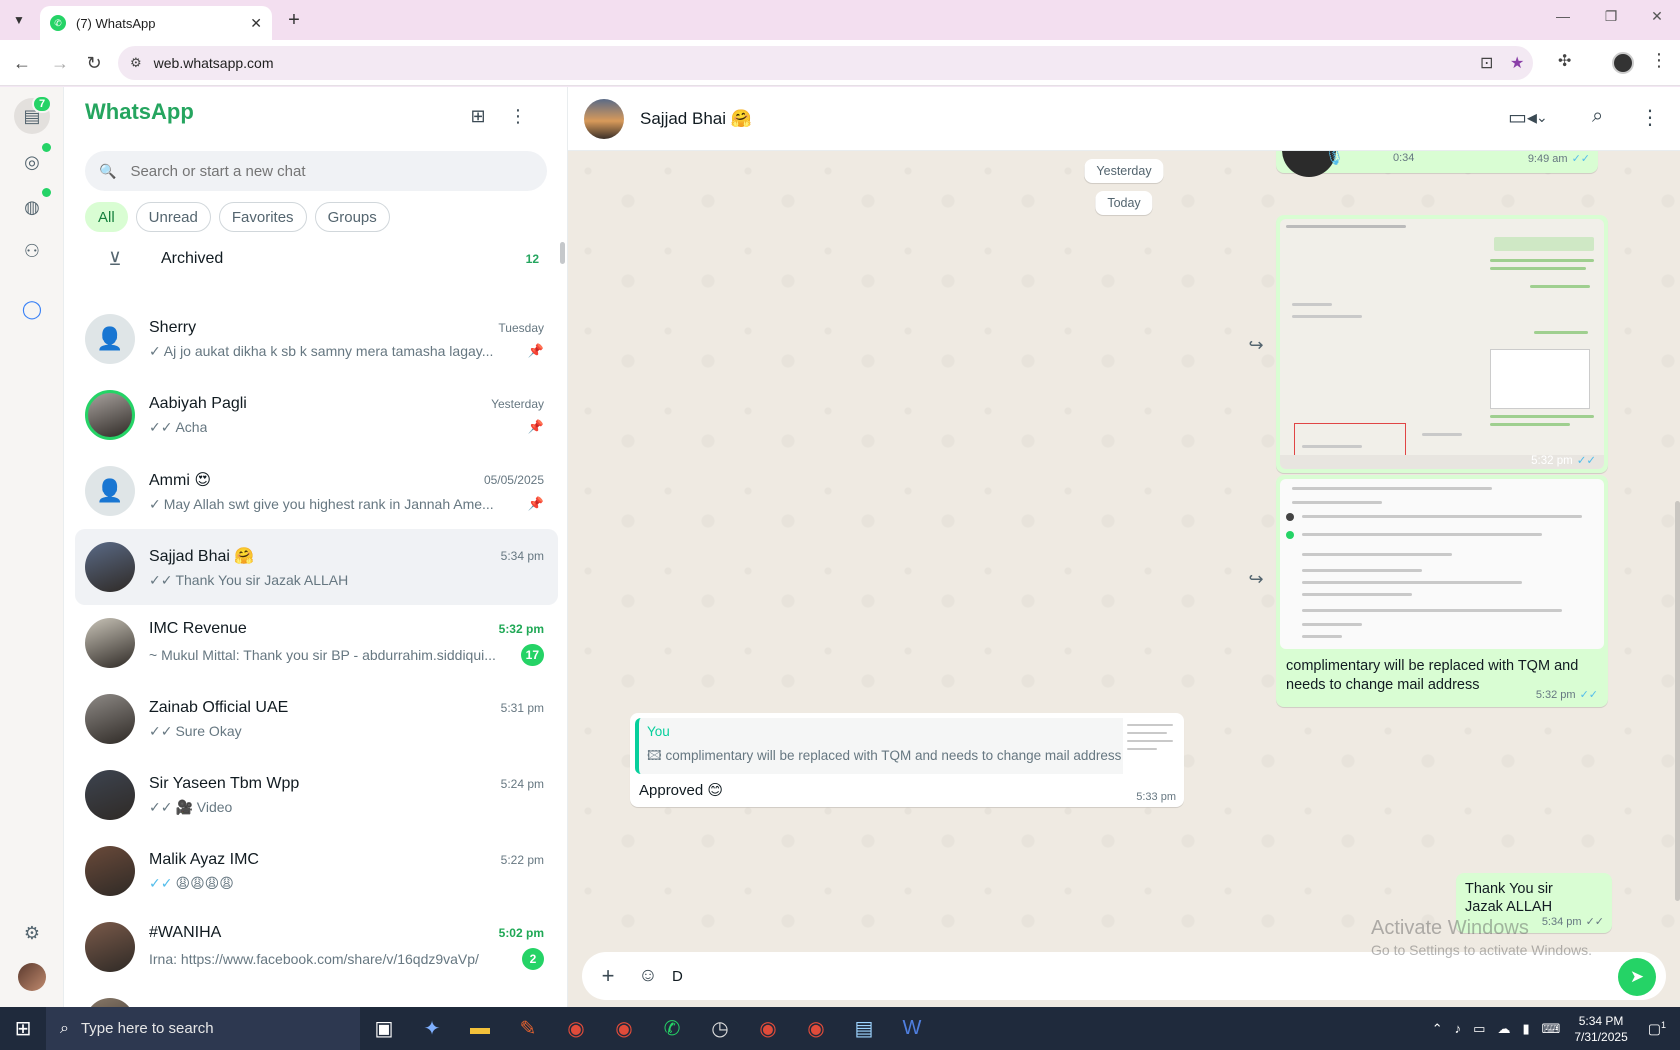  Describe the element at coordinates (1437, 1029) in the screenshot. I see `tray-chevron-icon: ⌃` at that location.